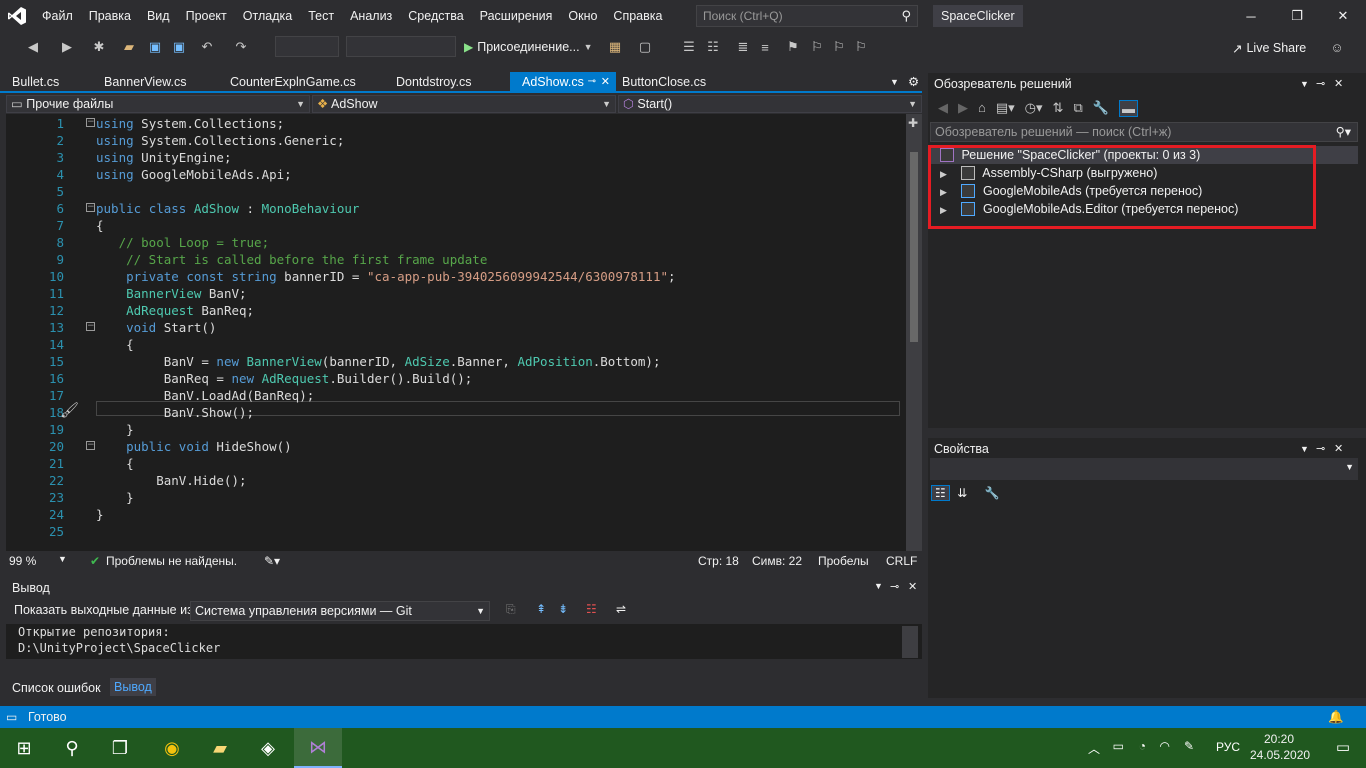 Image resolution: width=1366 pixels, height=768 pixels. What do you see at coordinates (1143, 155) in the screenshot?
I see `solution-root-row: Решение "SpaceClicker" (проекты: 0 из 3)` at bounding box center [1143, 155].